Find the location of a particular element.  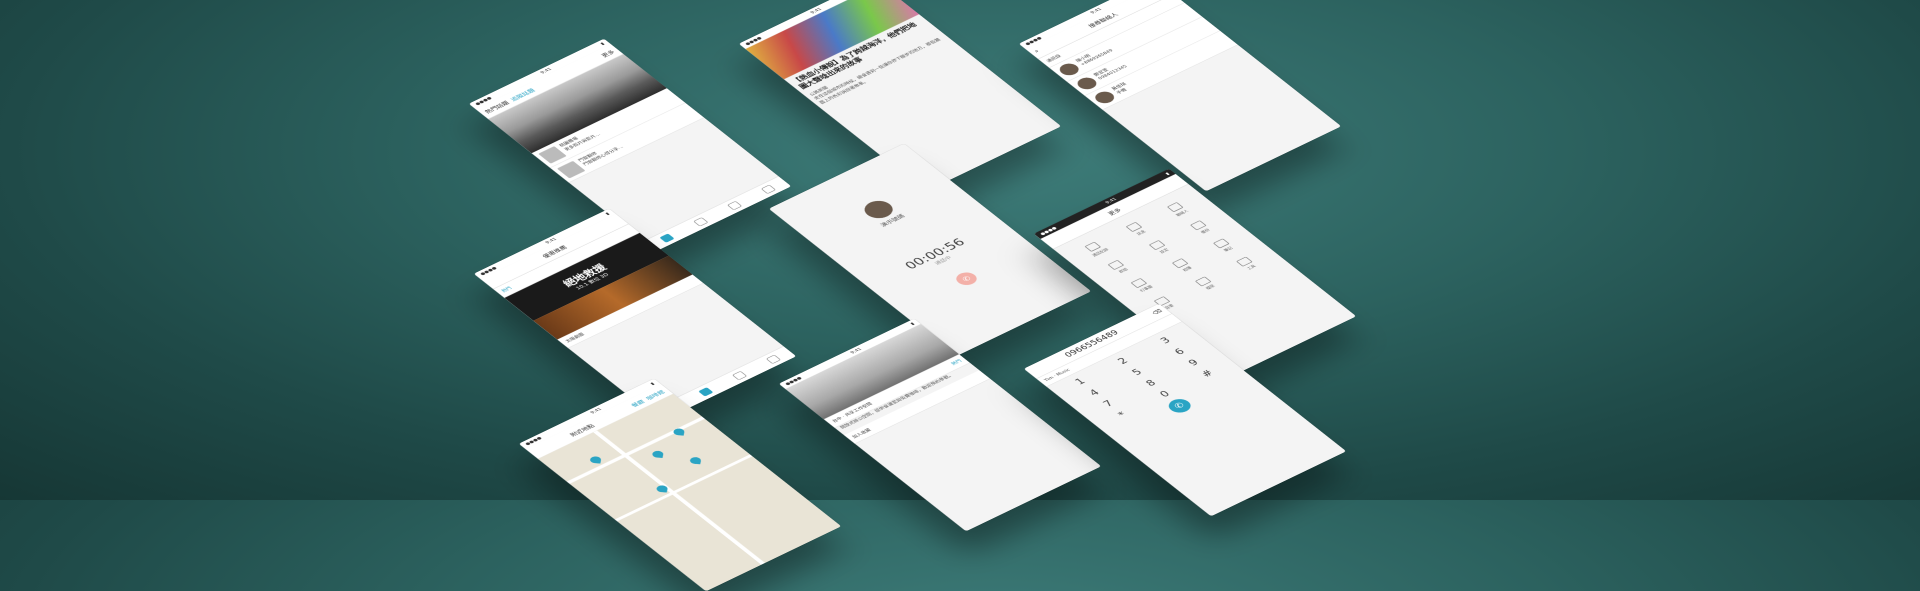

call-screen: 演示號碼 00:00:56 通話中 ✆ is located at coordinates (930, 250).